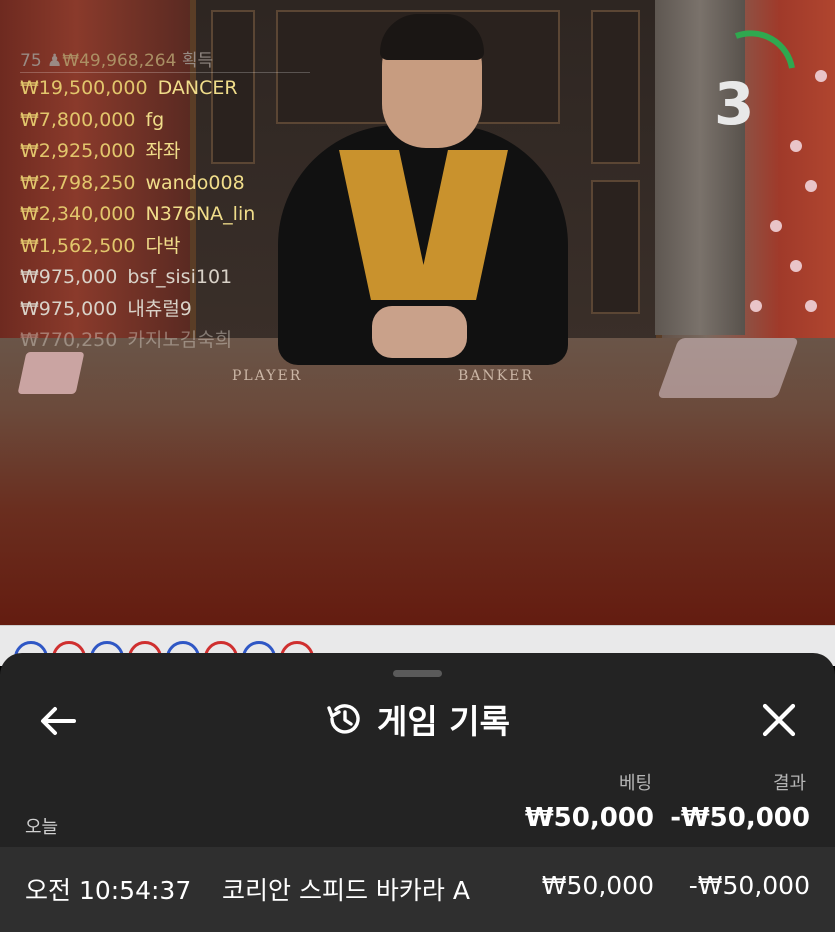 The height and width of the screenshot is (932, 835). What do you see at coordinates (417, 673) in the screenshot?
I see `sheet-drag-handle` at bounding box center [417, 673].